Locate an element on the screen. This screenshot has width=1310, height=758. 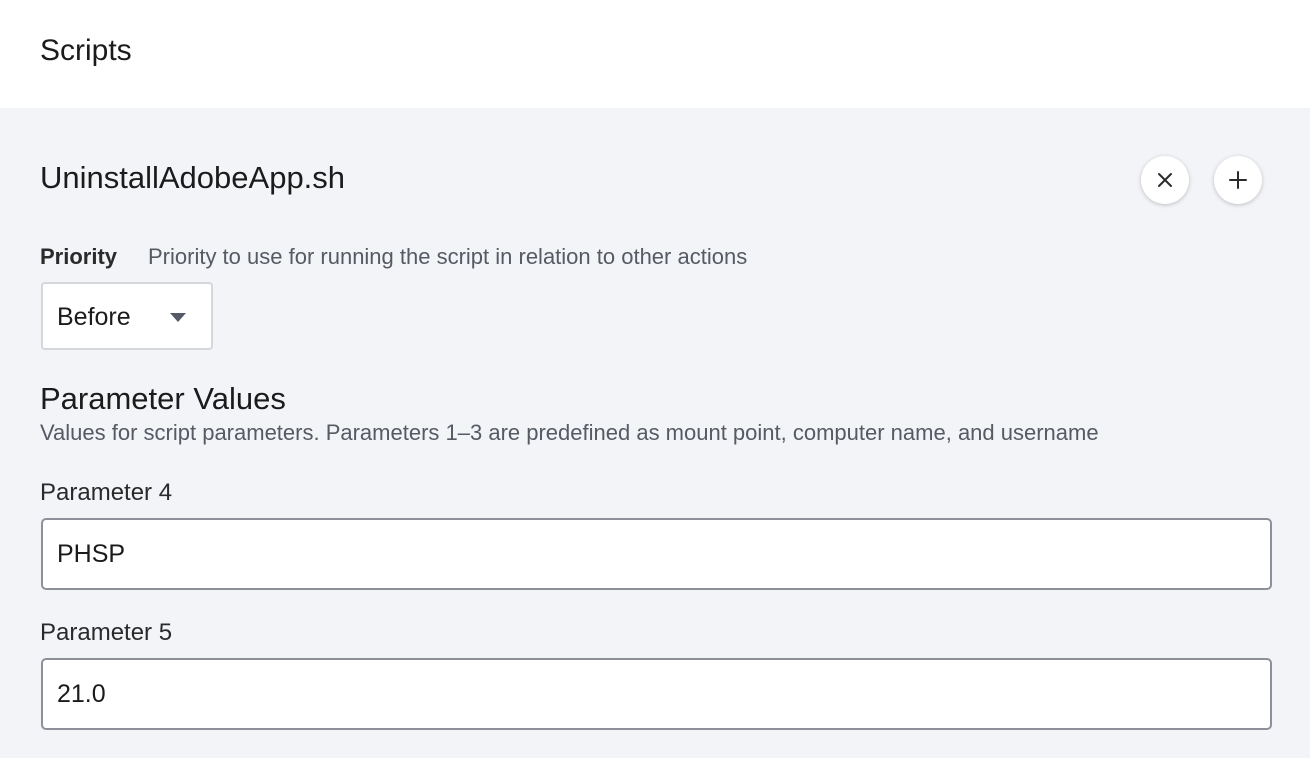
parameter-values-title: Parameter Values is located at coordinates (163, 398).